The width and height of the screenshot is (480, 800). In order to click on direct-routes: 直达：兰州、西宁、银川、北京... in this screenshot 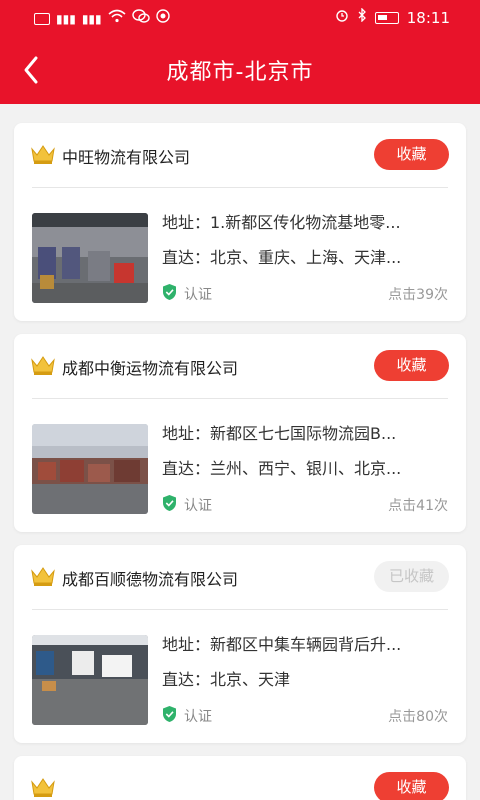, I will do `click(282, 468)`.